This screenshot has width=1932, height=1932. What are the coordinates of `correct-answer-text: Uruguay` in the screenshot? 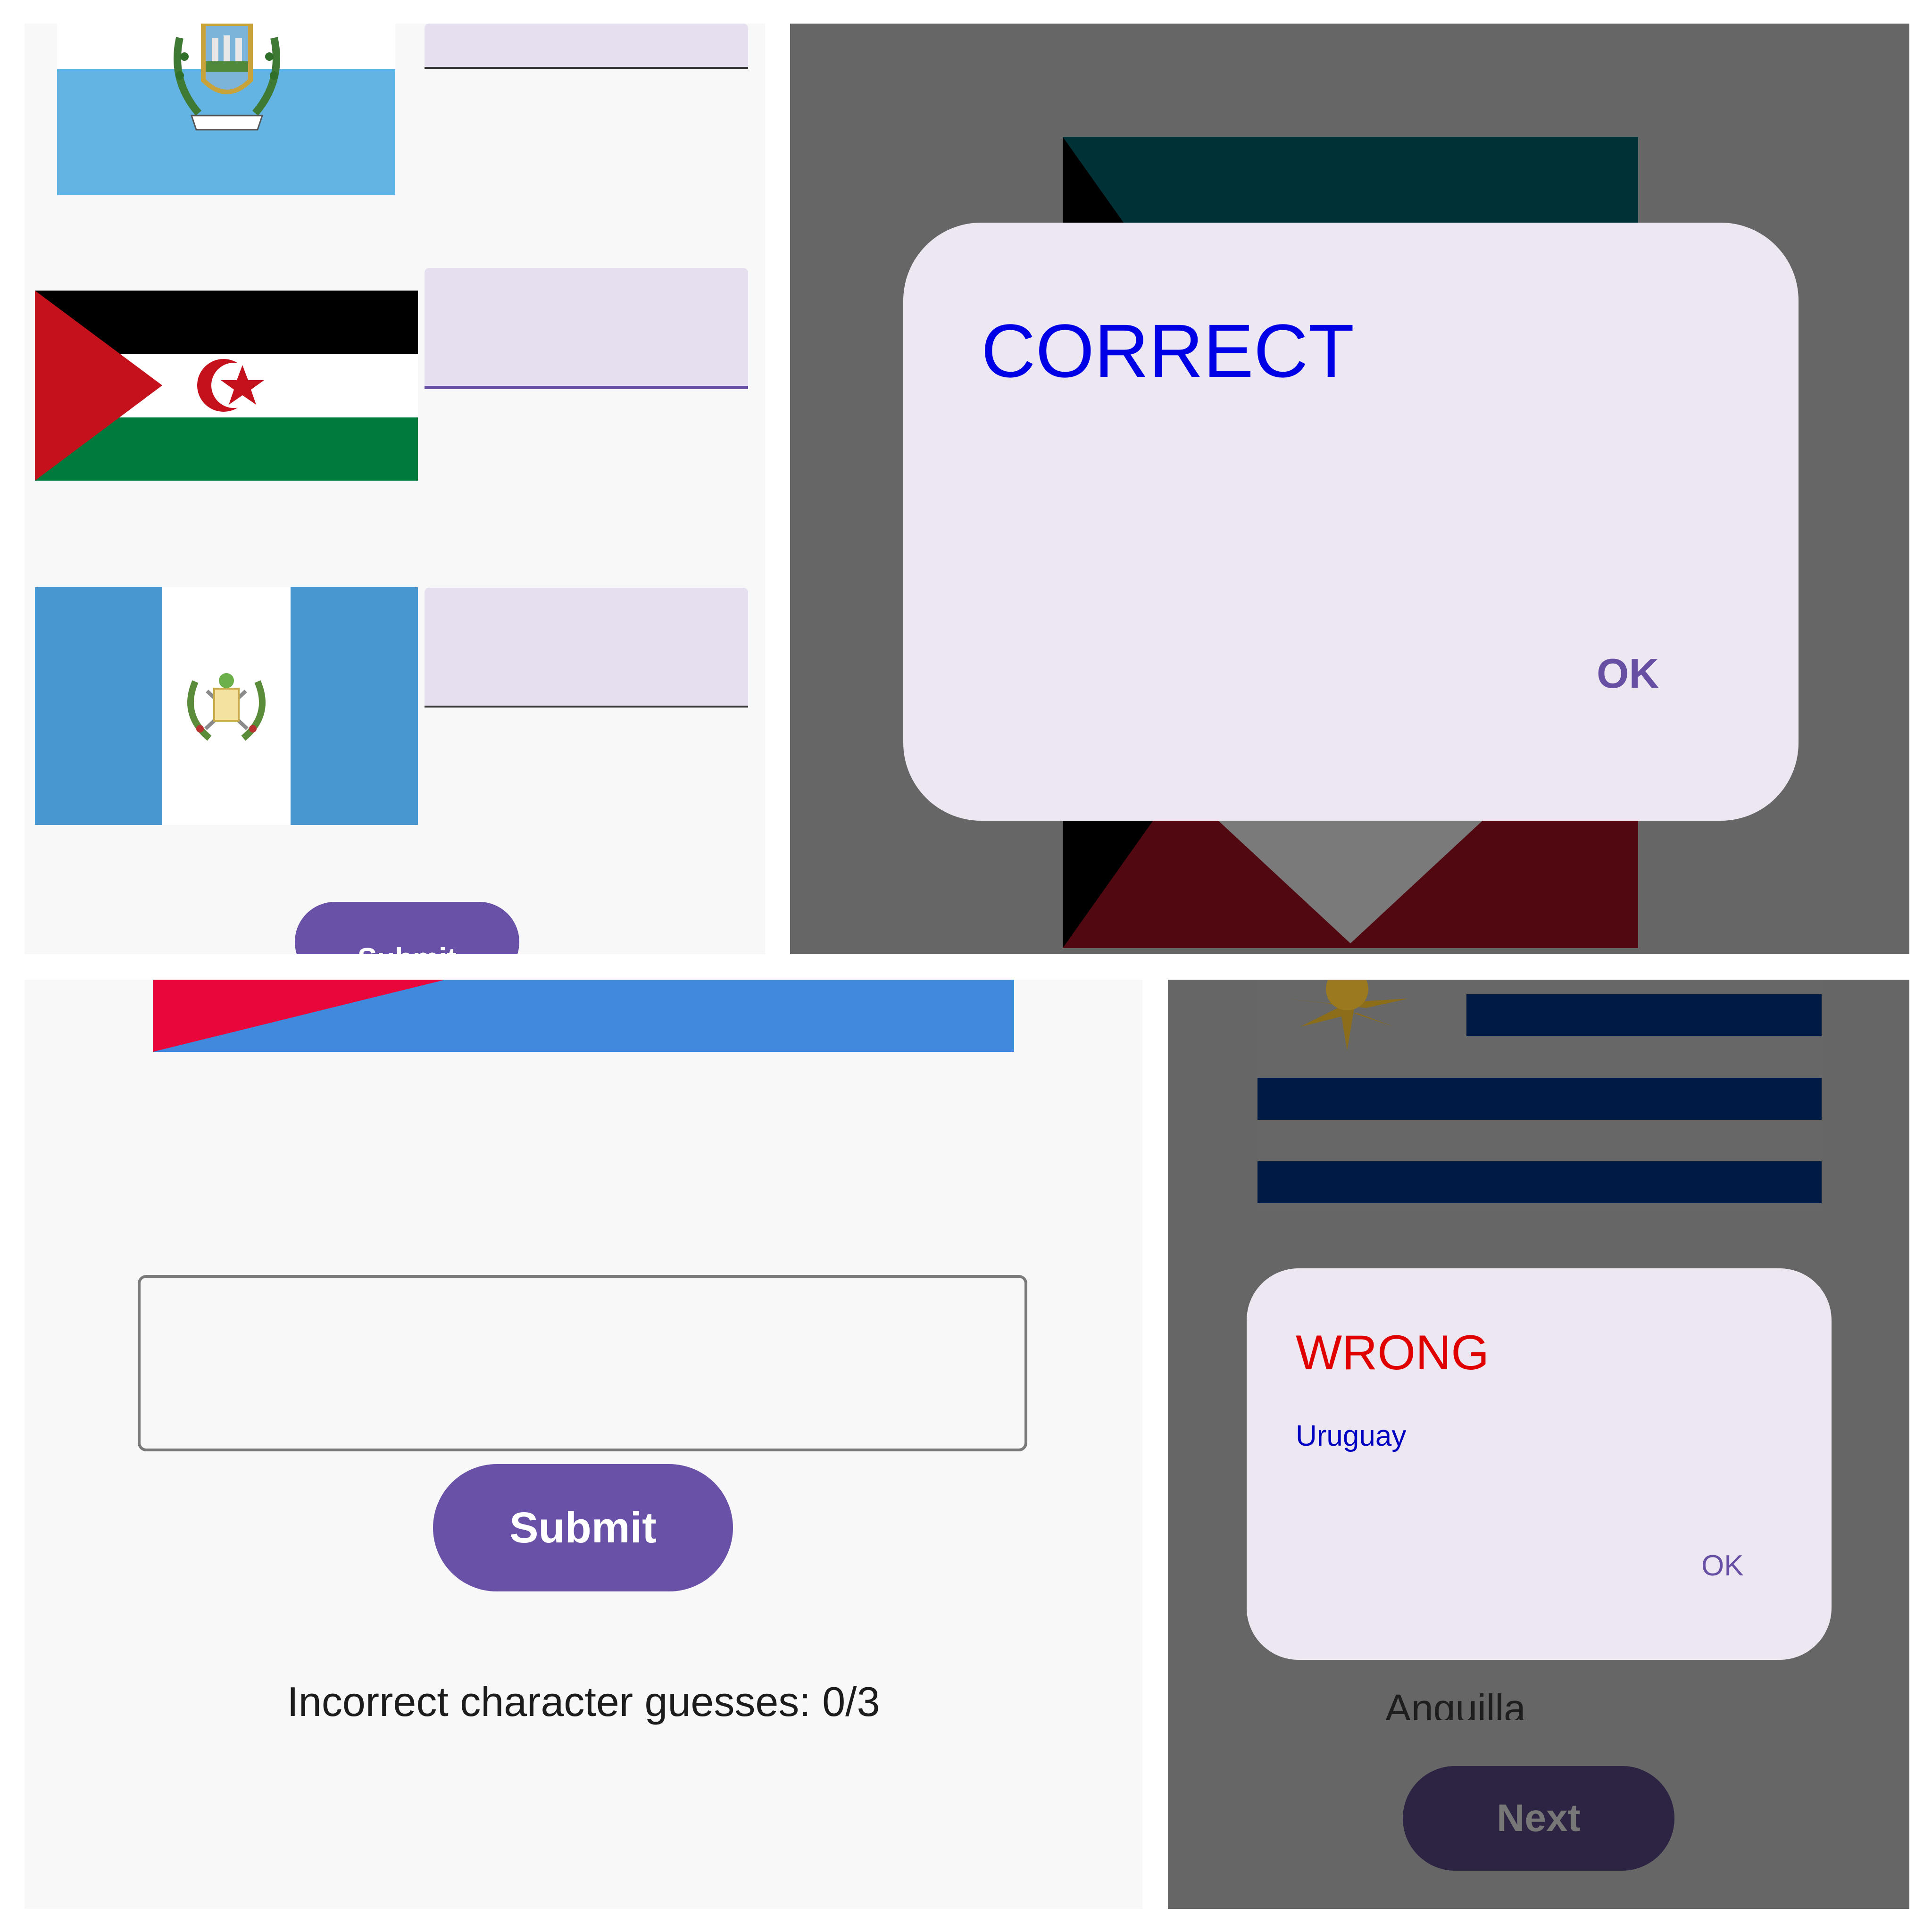 It's located at (1351, 1436).